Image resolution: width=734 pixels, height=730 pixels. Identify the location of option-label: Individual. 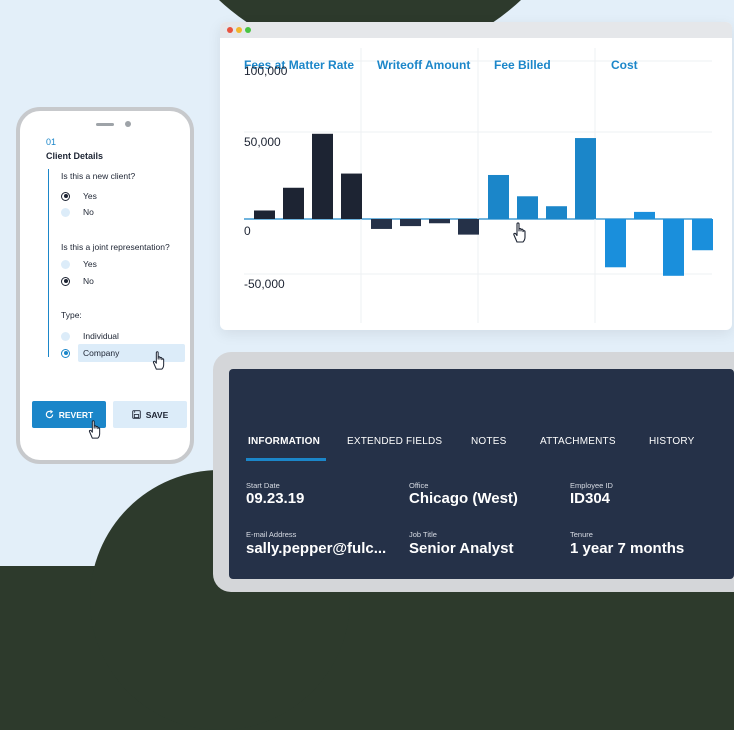
(101, 336).